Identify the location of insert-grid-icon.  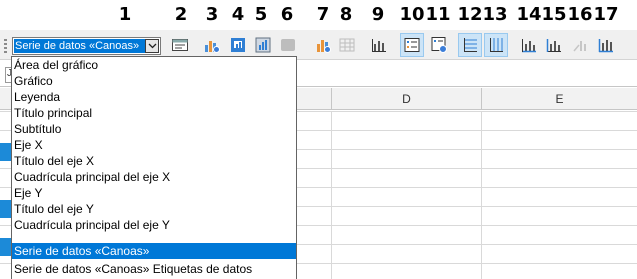
(347, 45).